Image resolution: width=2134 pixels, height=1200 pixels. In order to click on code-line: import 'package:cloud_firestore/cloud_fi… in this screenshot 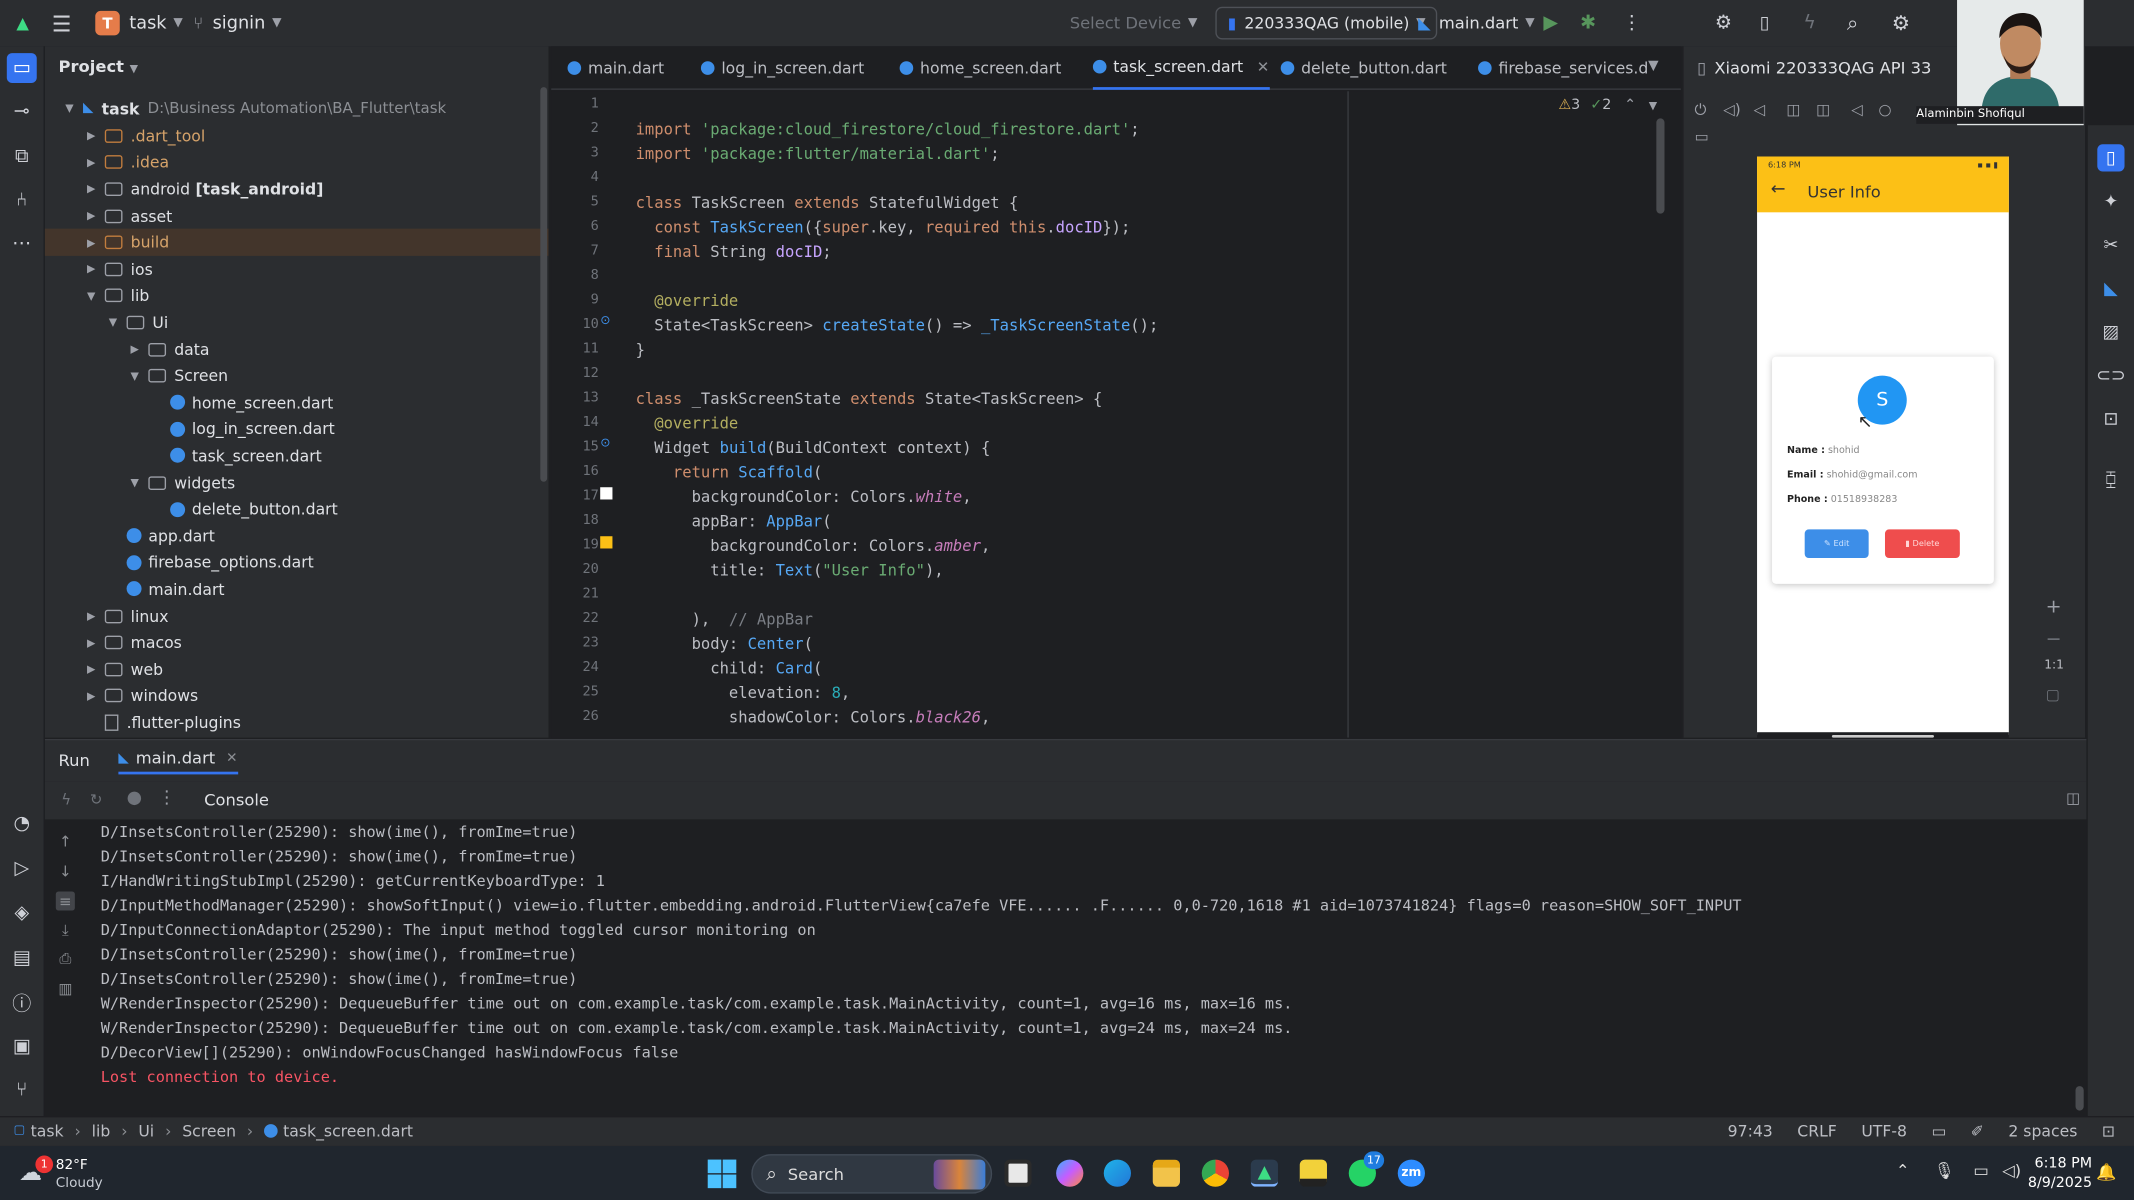, I will do `click(888, 129)`.